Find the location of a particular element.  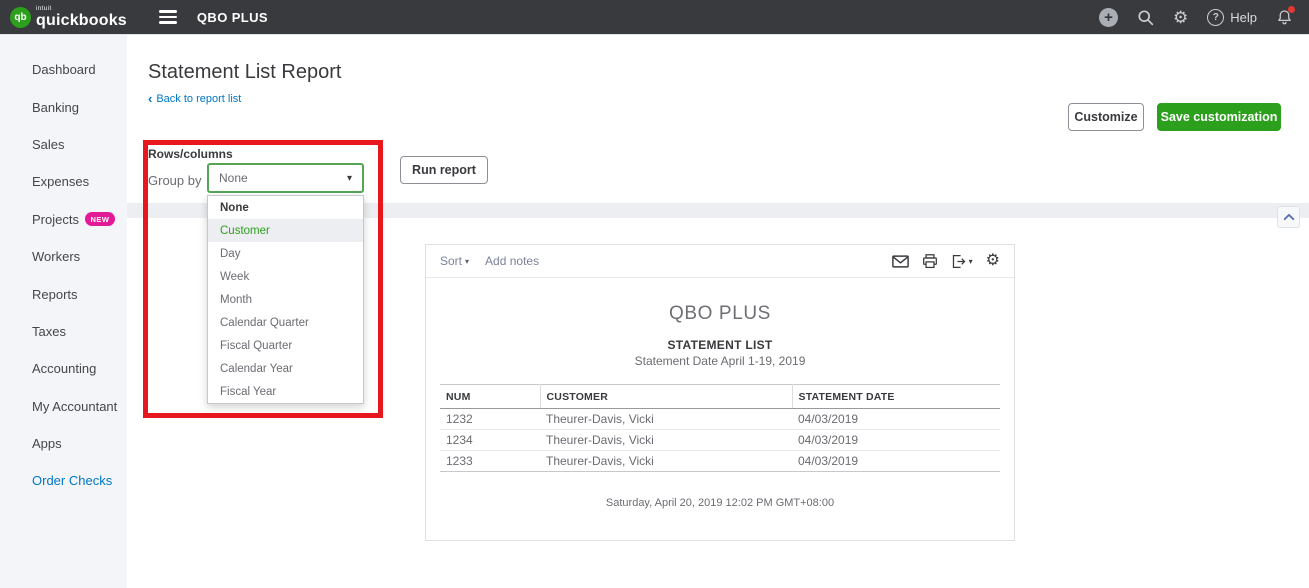

sidebar-item-expenses: Expenses is located at coordinates (63, 181).